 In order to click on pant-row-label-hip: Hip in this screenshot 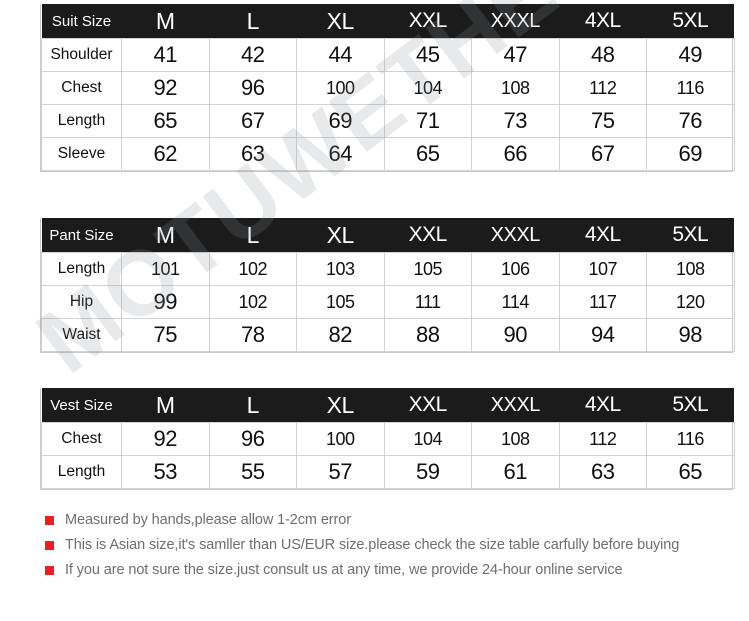, I will do `click(81, 302)`.